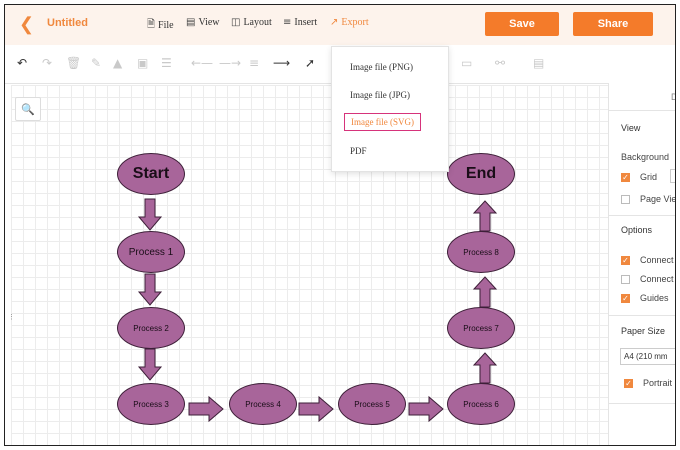  I want to click on share-button: Share, so click(613, 24).